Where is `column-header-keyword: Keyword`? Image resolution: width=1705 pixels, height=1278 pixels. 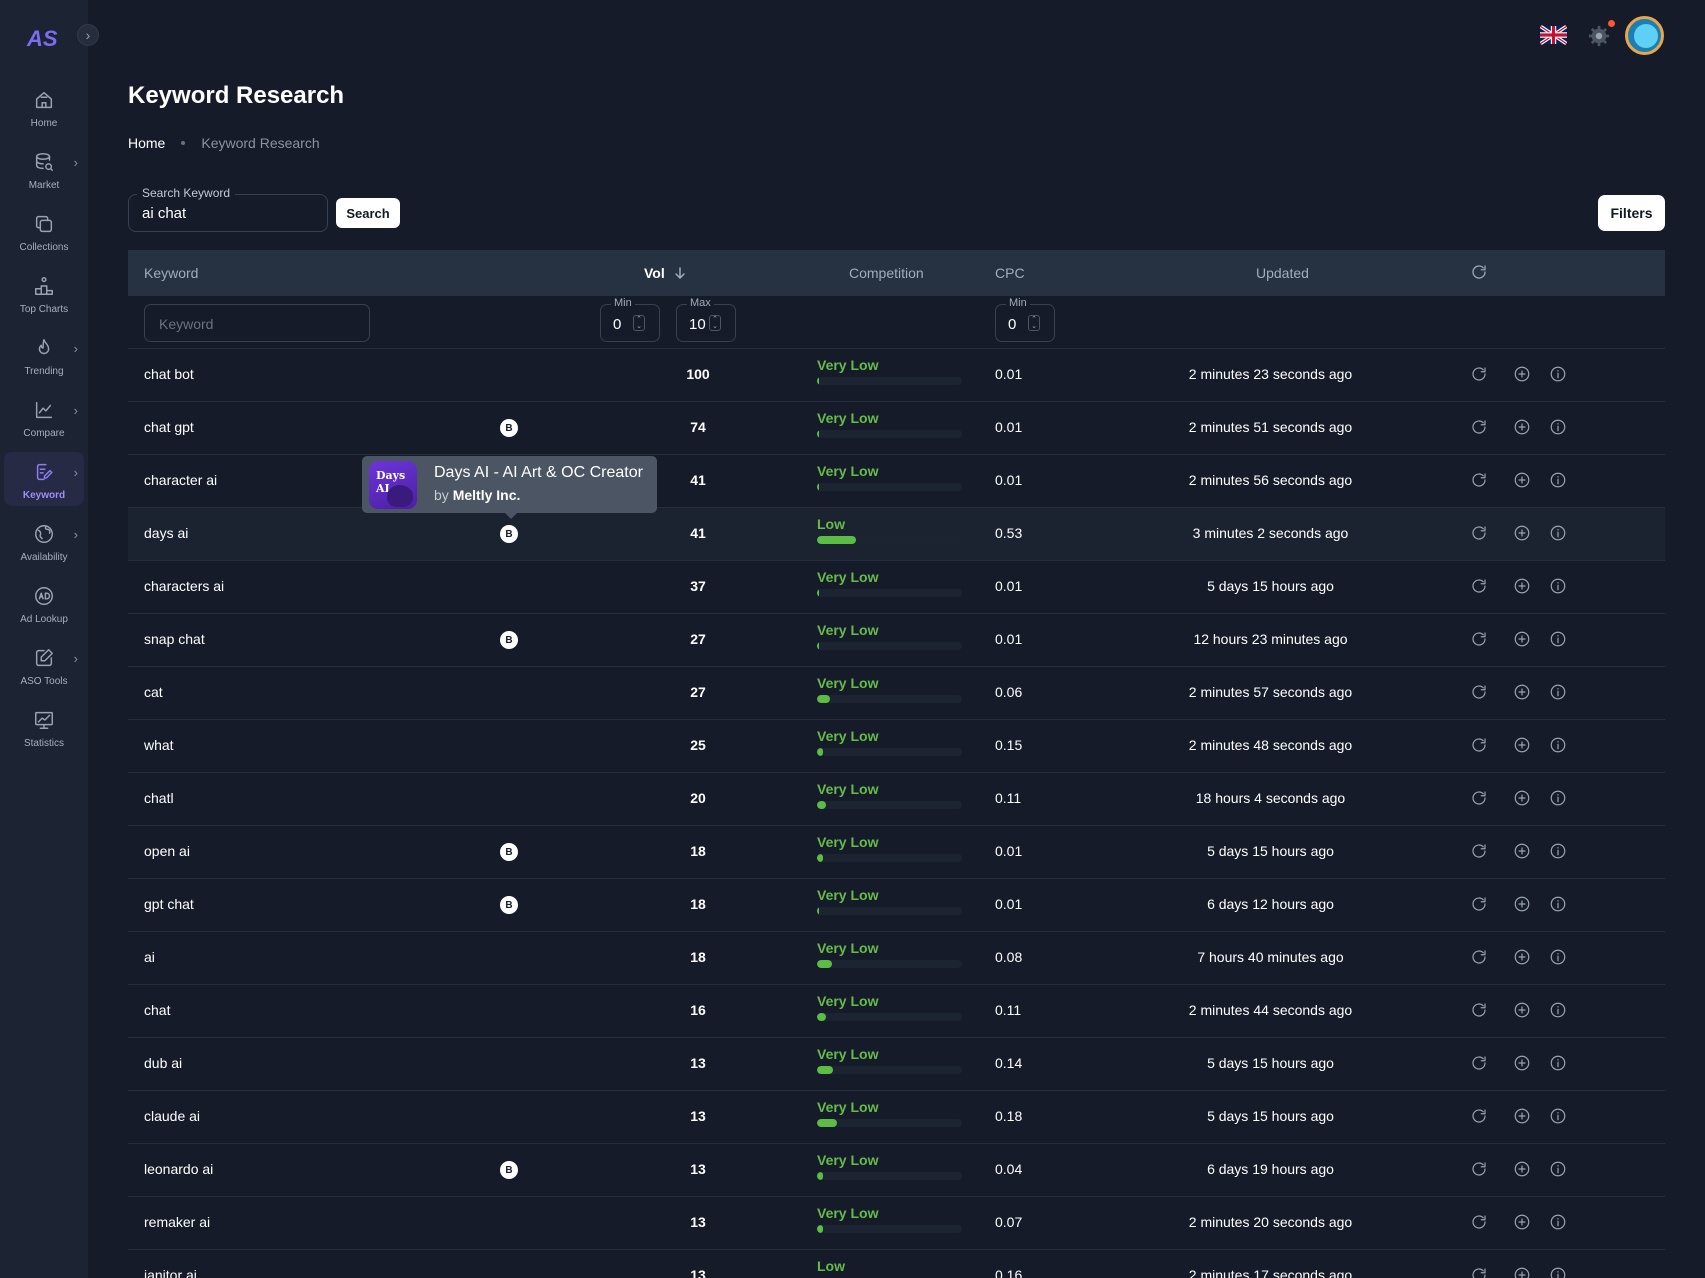 column-header-keyword: Keyword is located at coordinates (171, 273).